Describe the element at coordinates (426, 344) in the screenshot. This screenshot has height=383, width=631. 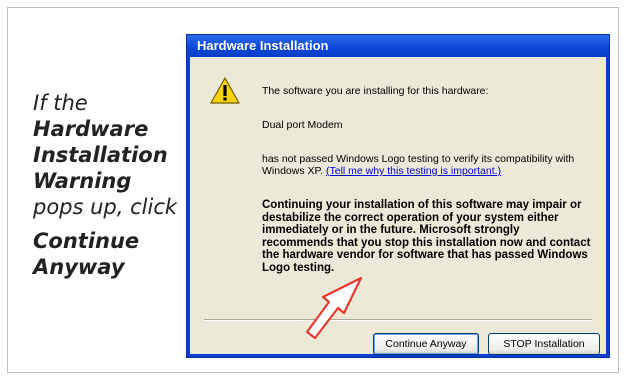
I see `continue-anyway-button: Continue Anyway` at that location.